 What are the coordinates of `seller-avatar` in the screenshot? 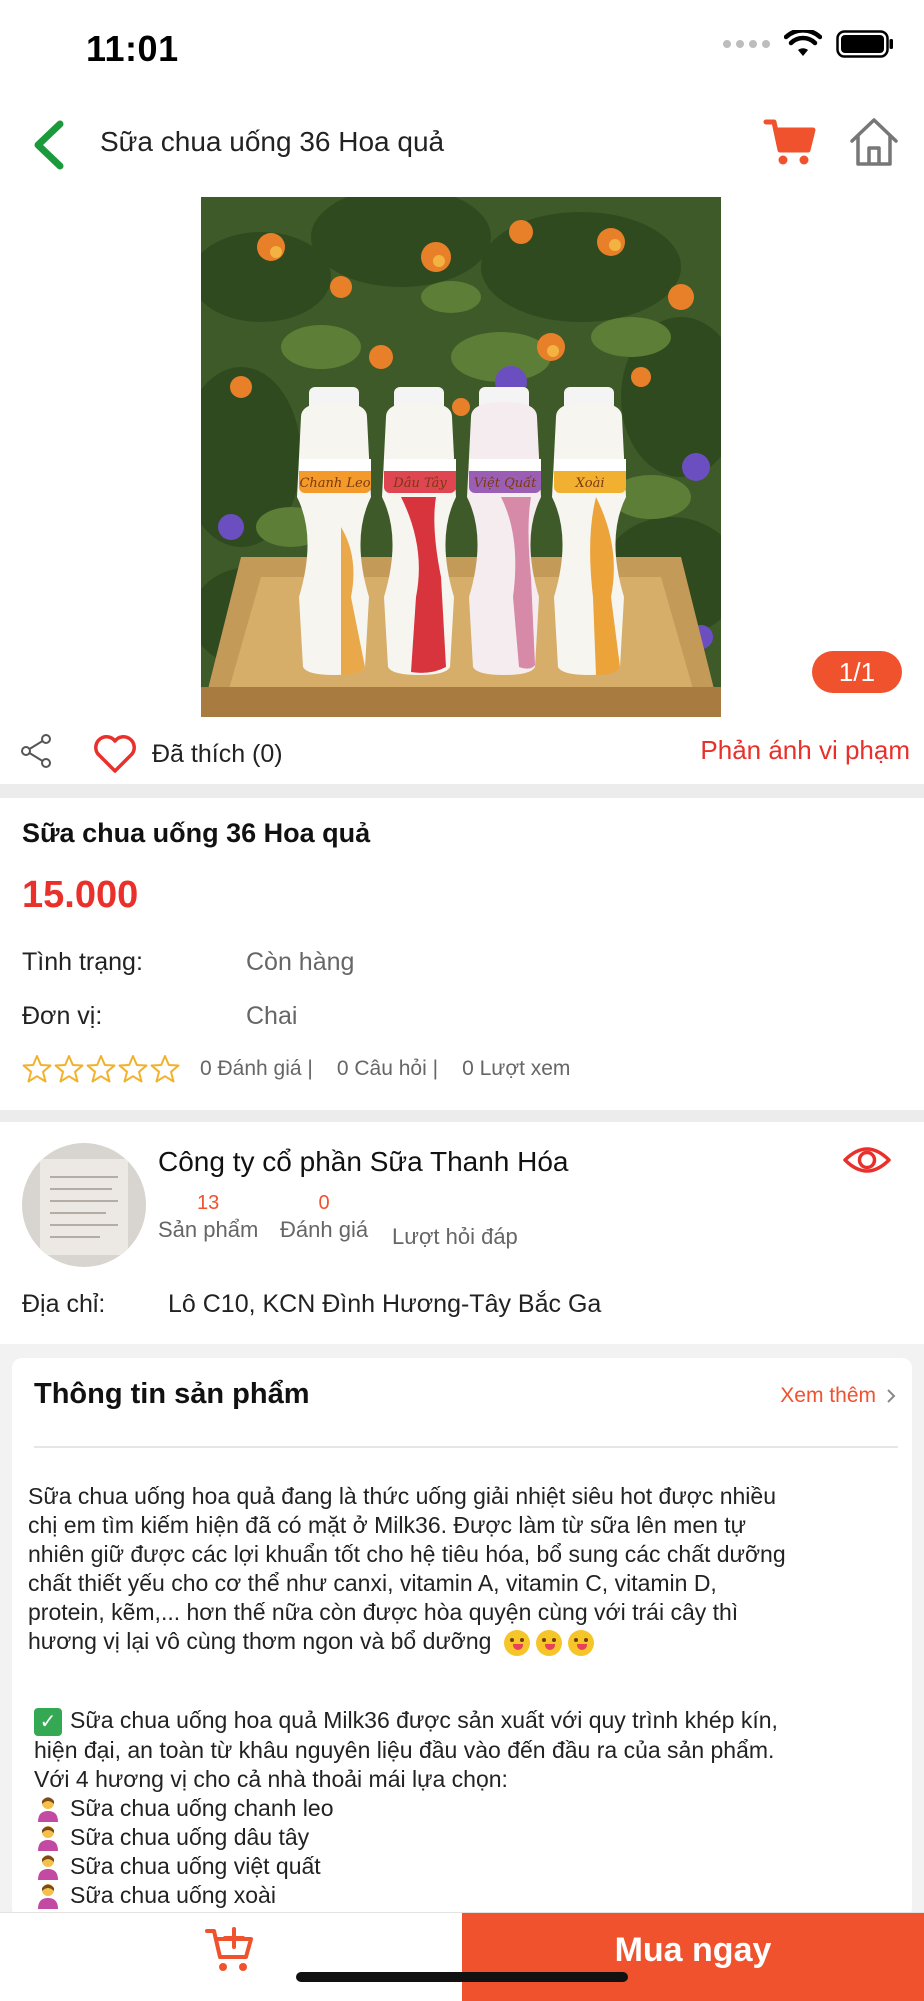 It's located at (84, 1205).